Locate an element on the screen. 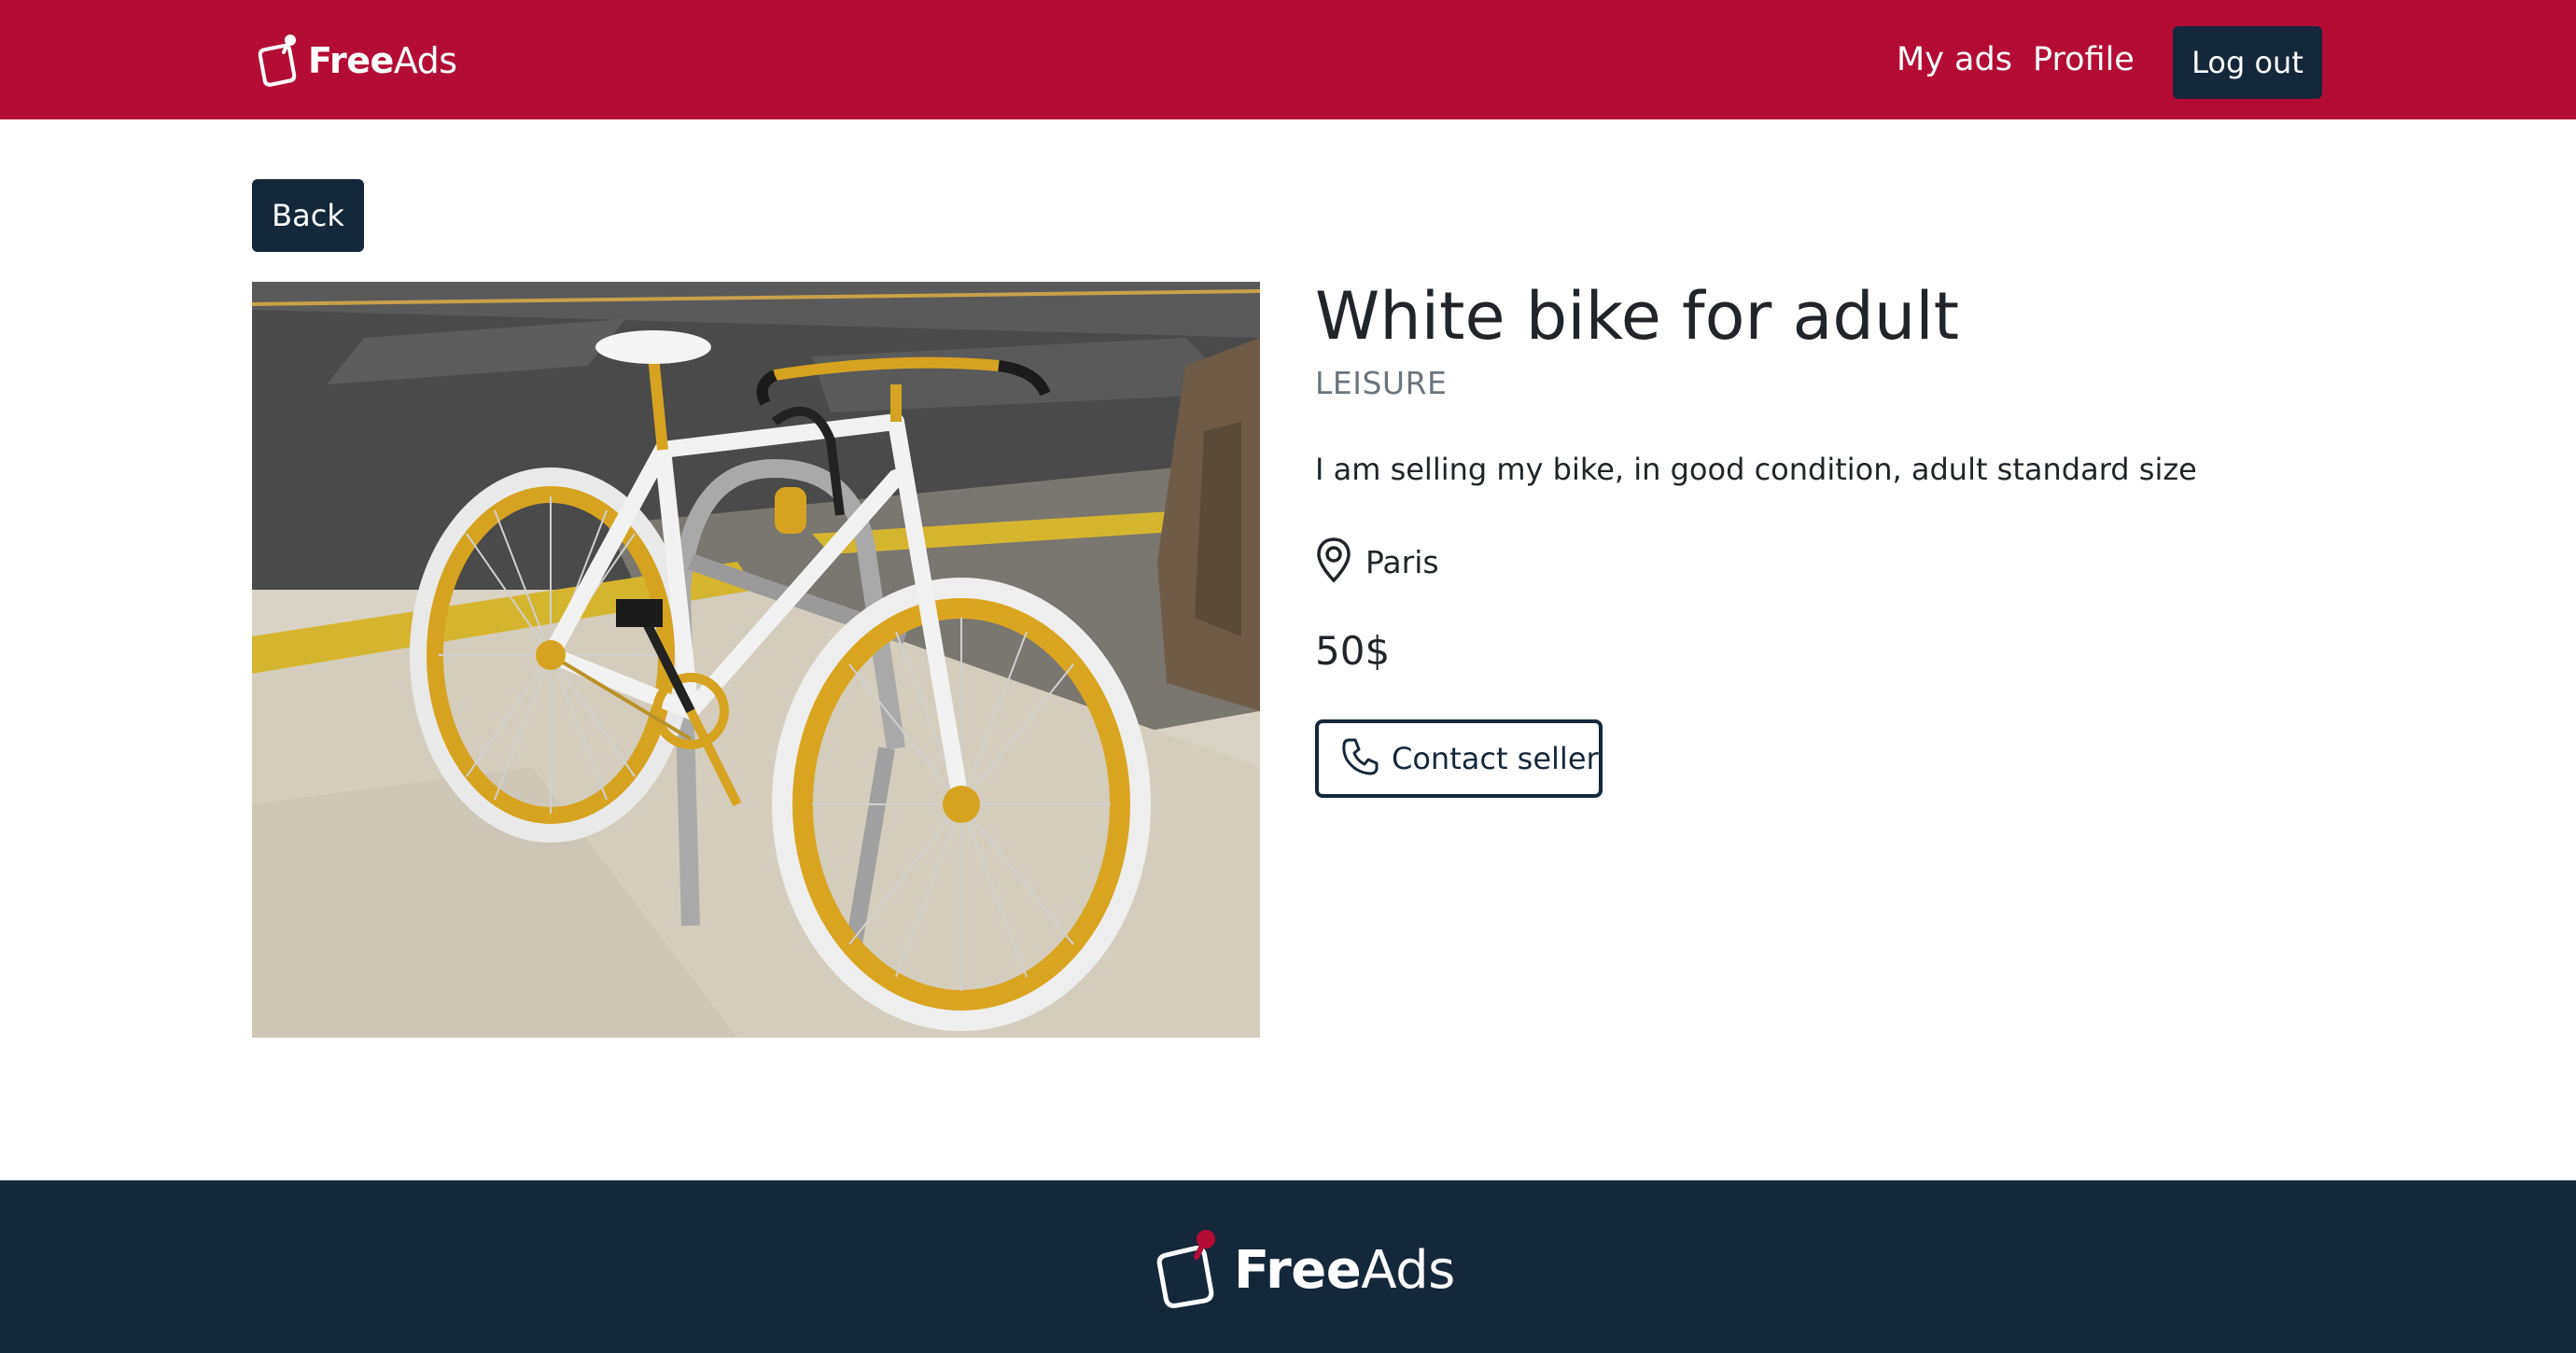 The image size is (2576, 1353). ad-title: White bike for adult is located at coordinates (1637, 316).